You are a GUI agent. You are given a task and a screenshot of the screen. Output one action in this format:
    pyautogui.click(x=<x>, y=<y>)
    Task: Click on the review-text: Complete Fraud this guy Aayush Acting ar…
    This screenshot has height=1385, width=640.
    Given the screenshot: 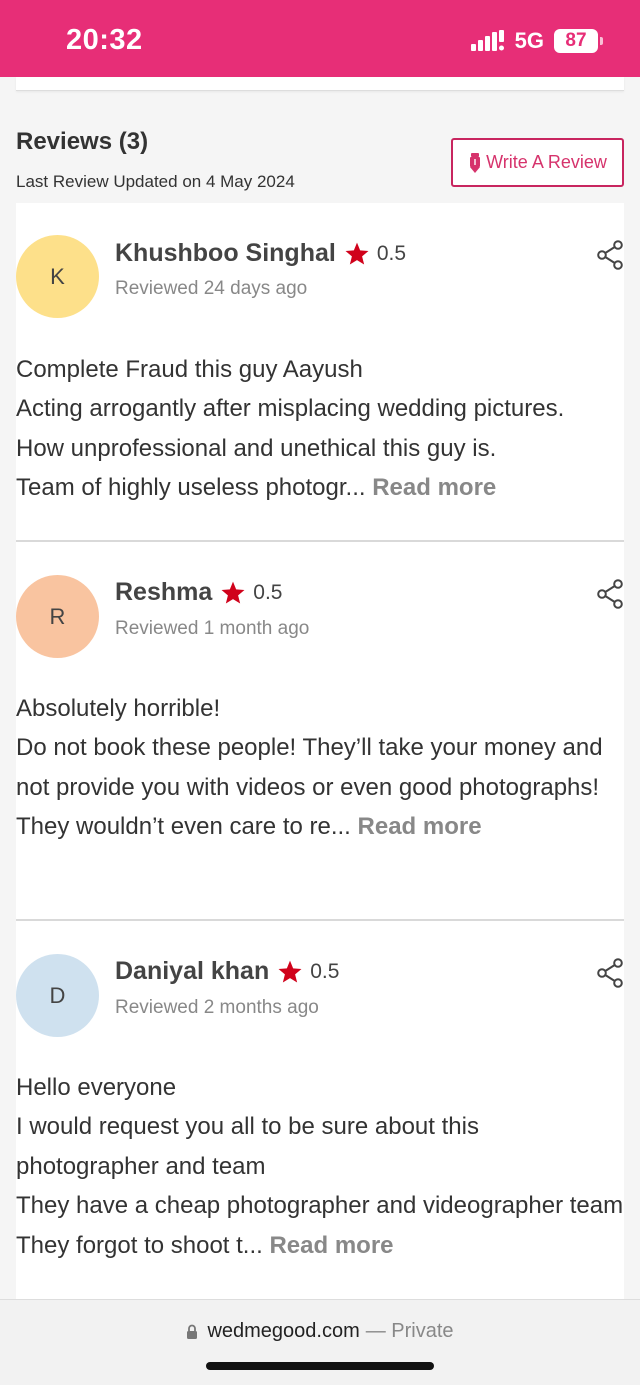 What is the action you would take?
    pyautogui.click(x=320, y=429)
    